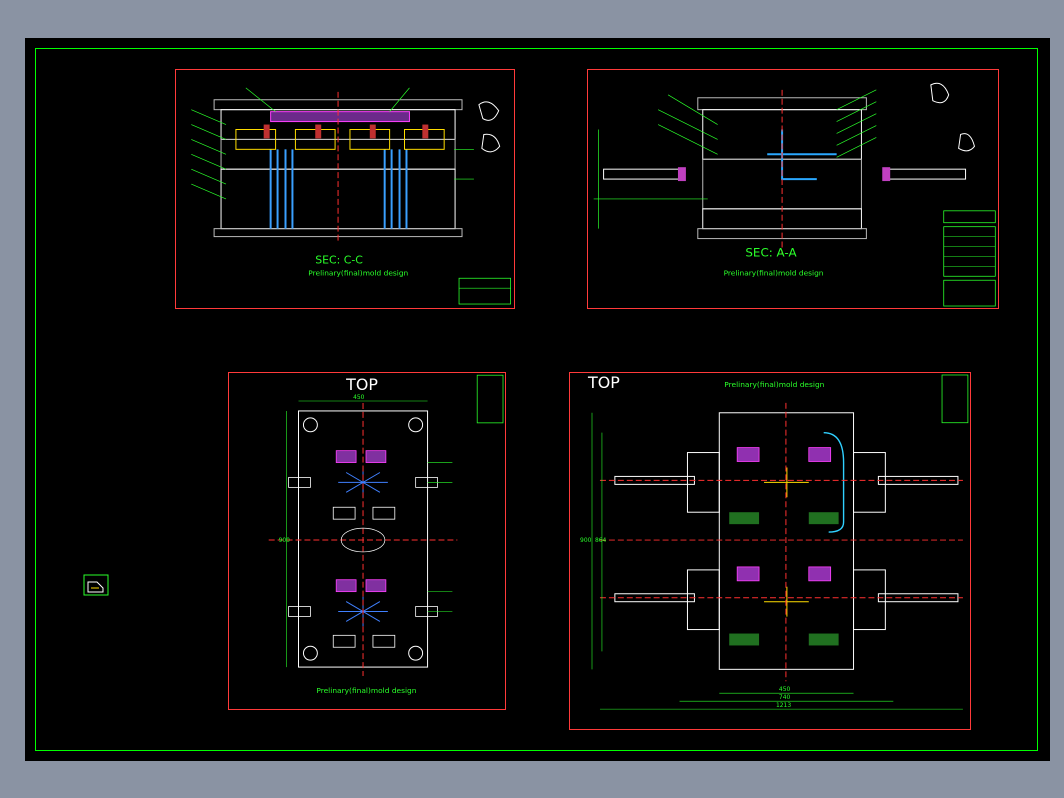 The width and height of the screenshot is (1064, 798). I want to click on top-view-2-label: TOP, so click(603, 382).